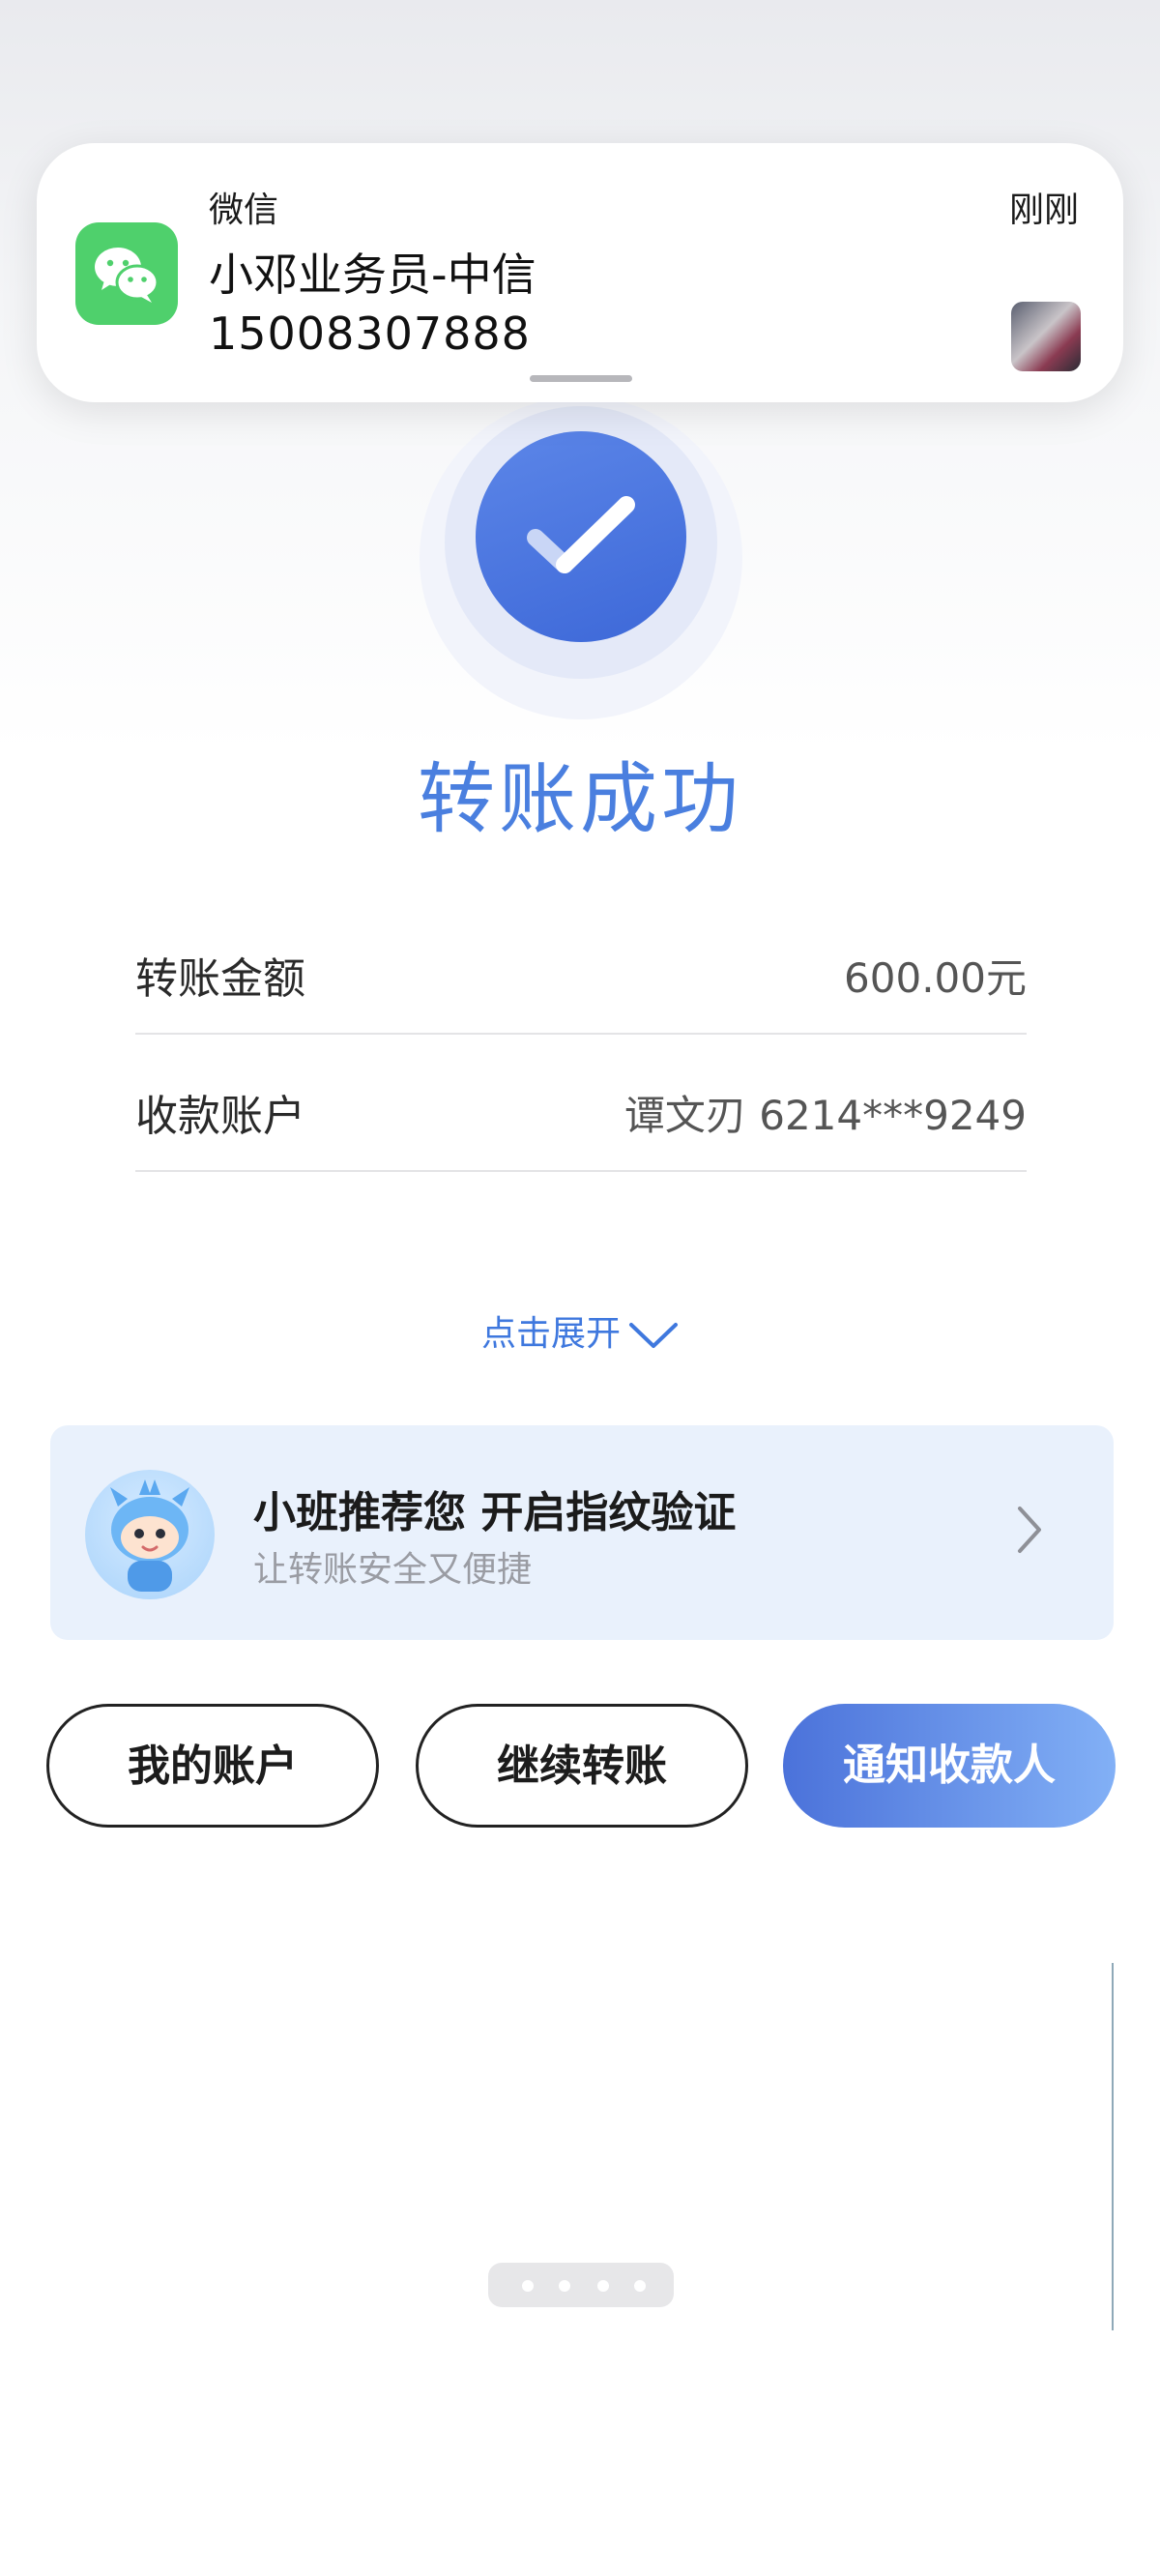 This screenshot has height=2576, width=1160. Describe the element at coordinates (1029, 1530) in the screenshot. I see `chevron-right-icon` at that location.